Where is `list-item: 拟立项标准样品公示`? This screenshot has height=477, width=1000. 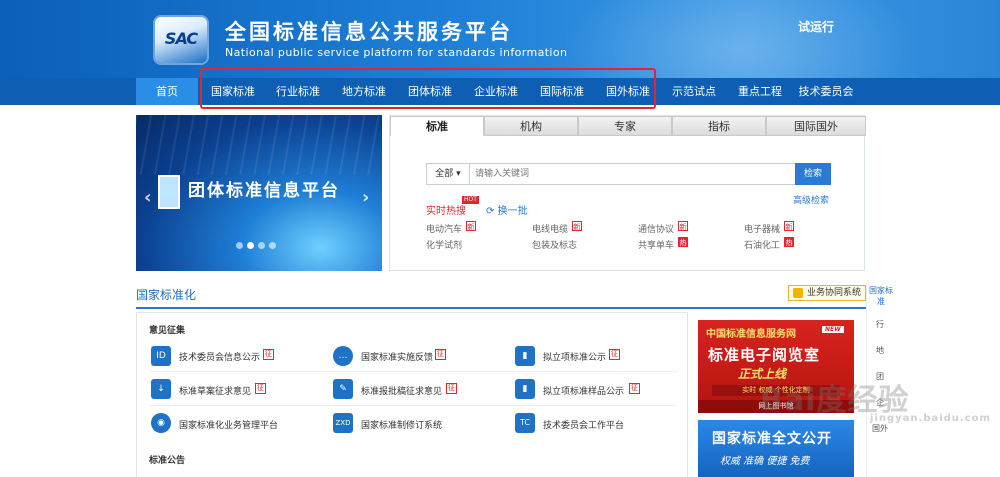
list-item: 拟立项标准样品公示 is located at coordinates (583, 390).